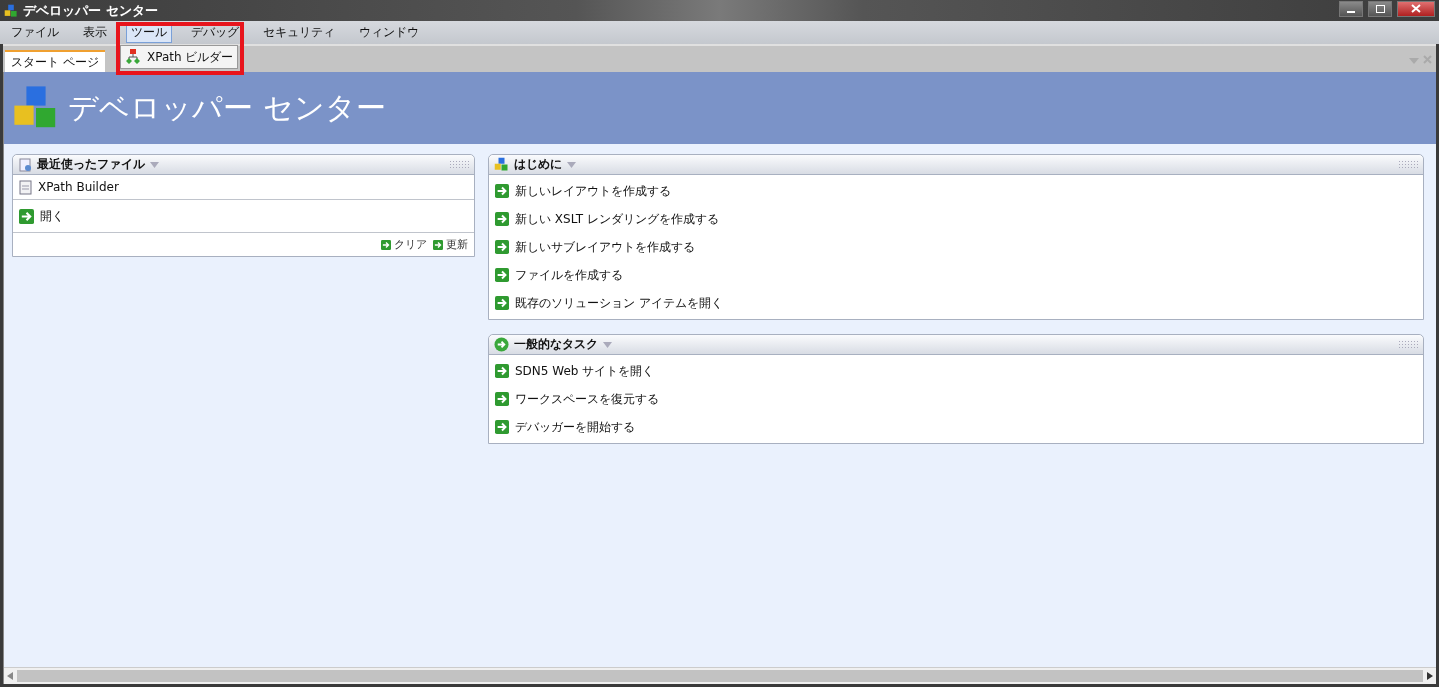 Image resolution: width=1439 pixels, height=687 pixels. Describe the element at coordinates (720, 675) in the screenshot. I see `horizontal-scrollbar` at that location.